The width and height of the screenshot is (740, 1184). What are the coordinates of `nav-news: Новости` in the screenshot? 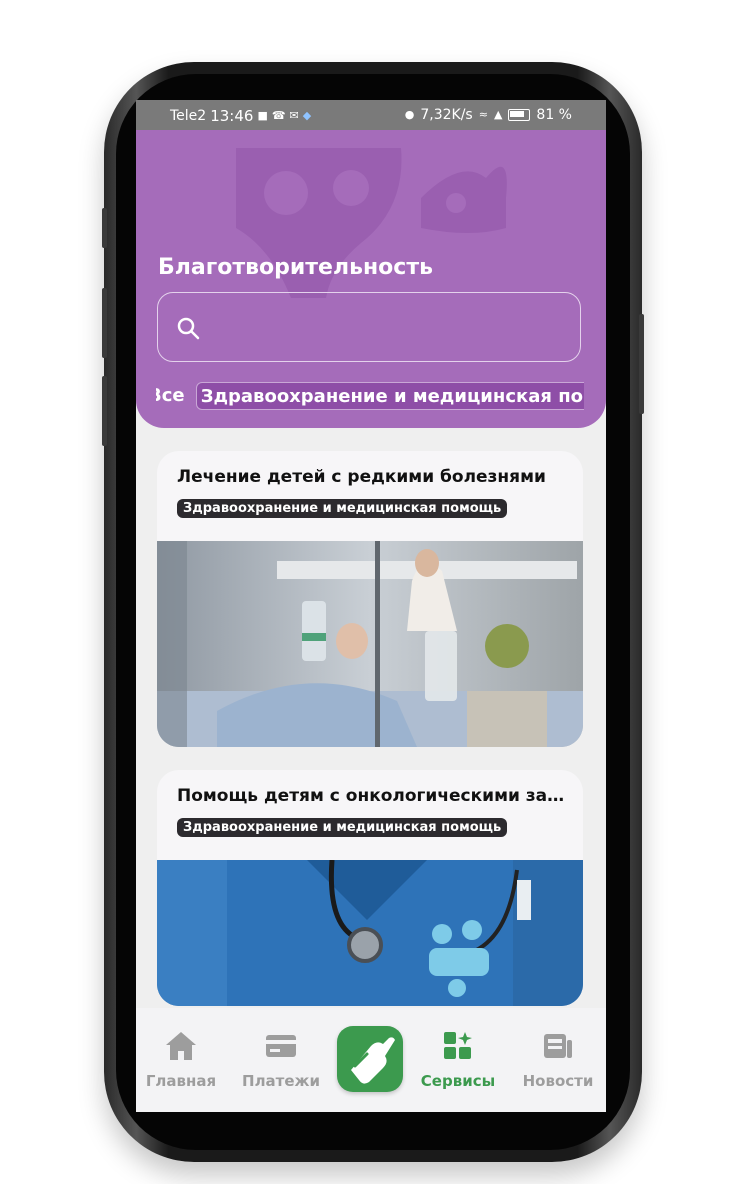 It's located at (558, 1060).